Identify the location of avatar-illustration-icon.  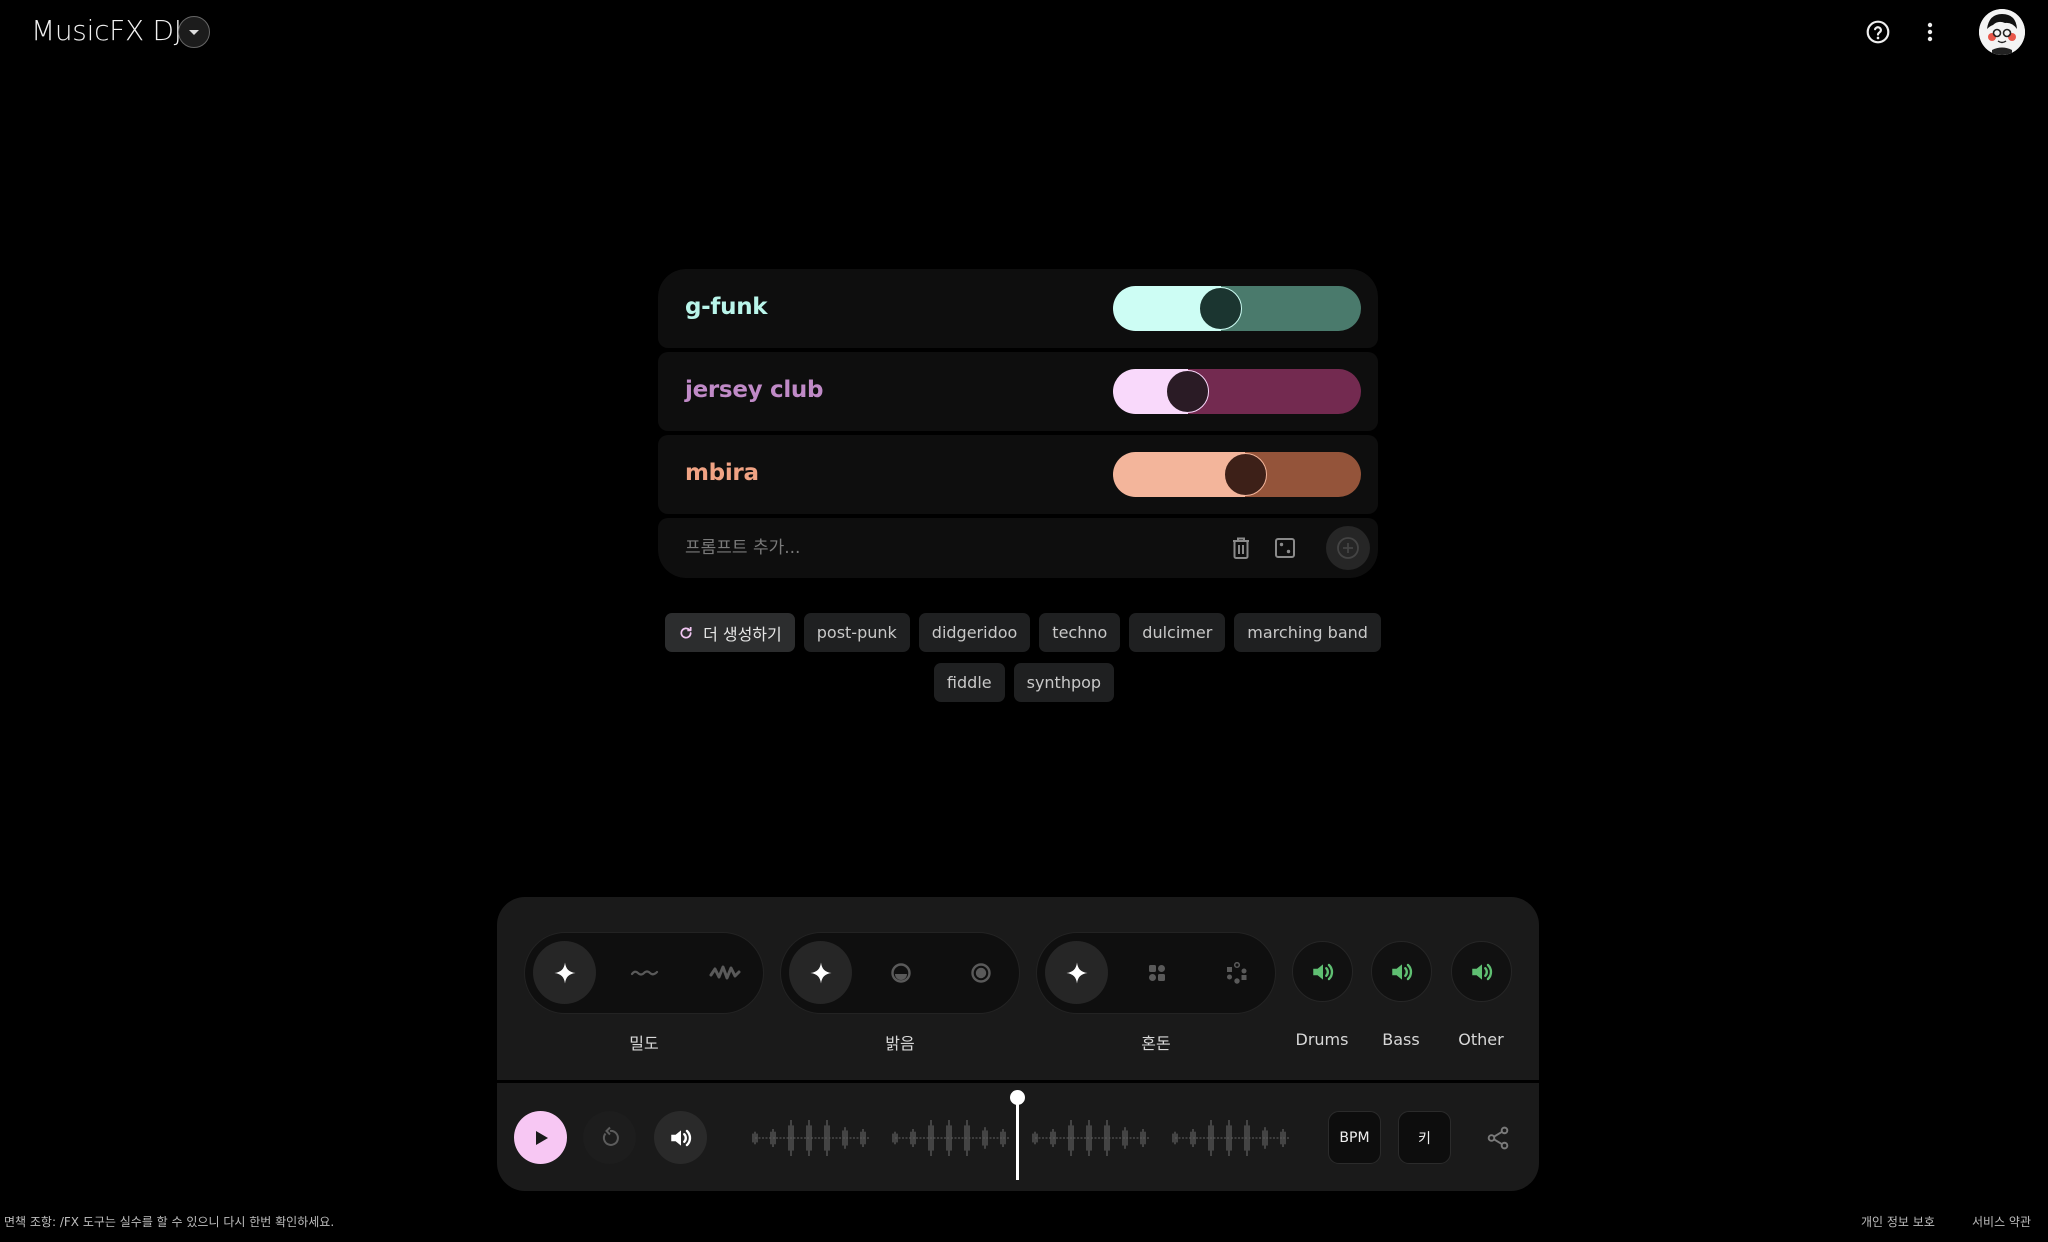
(2002, 32).